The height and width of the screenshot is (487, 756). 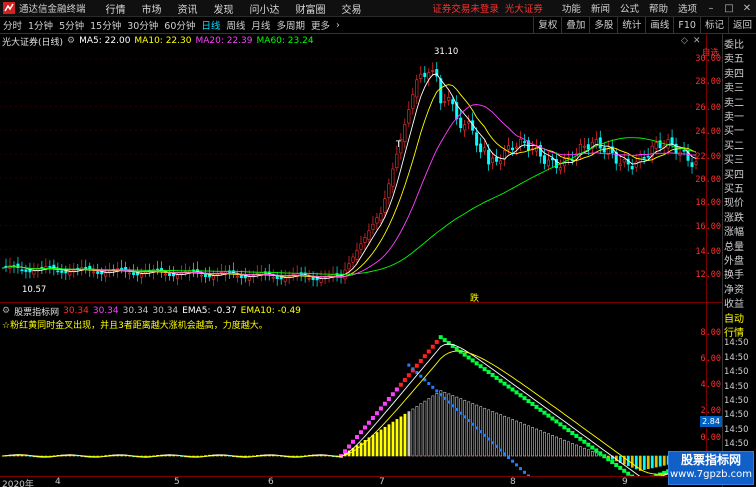 What do you see at coordinates (711, 421) in the screenshot?
I see `indicator-current-value: 2.84` at bounding box center [711, 421].